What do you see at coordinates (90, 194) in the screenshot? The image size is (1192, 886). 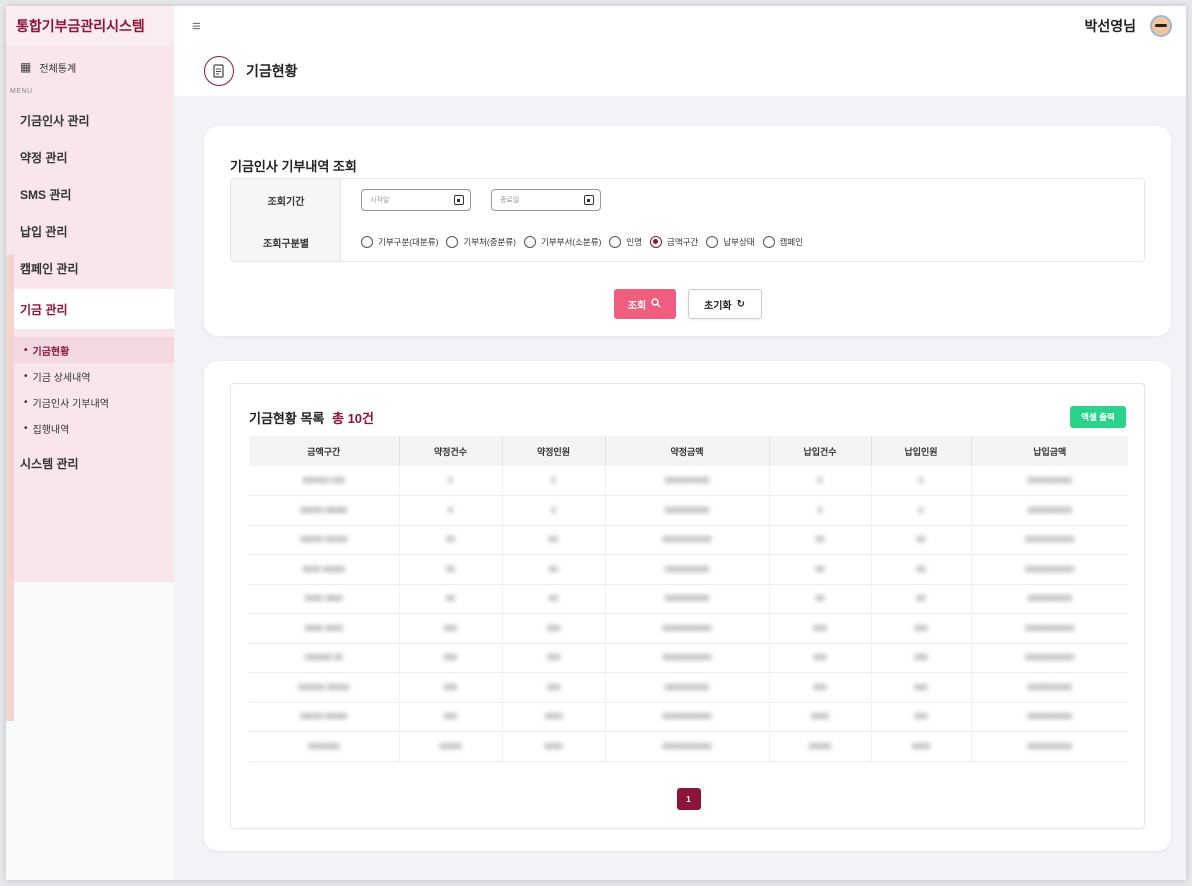 I see `sidebar-item-sms: SMS 관리` at bounding box center [90, 194].